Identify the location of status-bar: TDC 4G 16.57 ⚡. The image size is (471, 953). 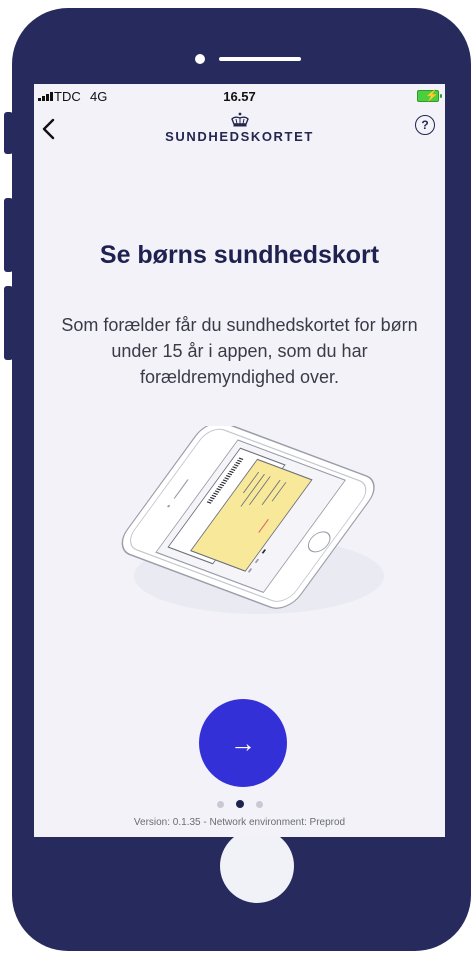
(239, 96).